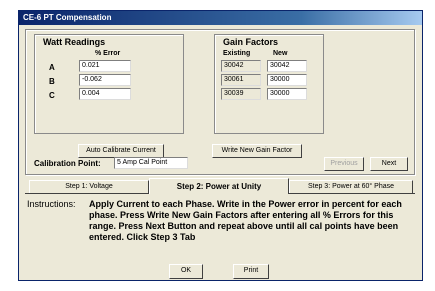 The image size is (435, 291). Describe the element at coordinates (237, 53) in the screenshot. I see `existing-header: Existing` at that location.